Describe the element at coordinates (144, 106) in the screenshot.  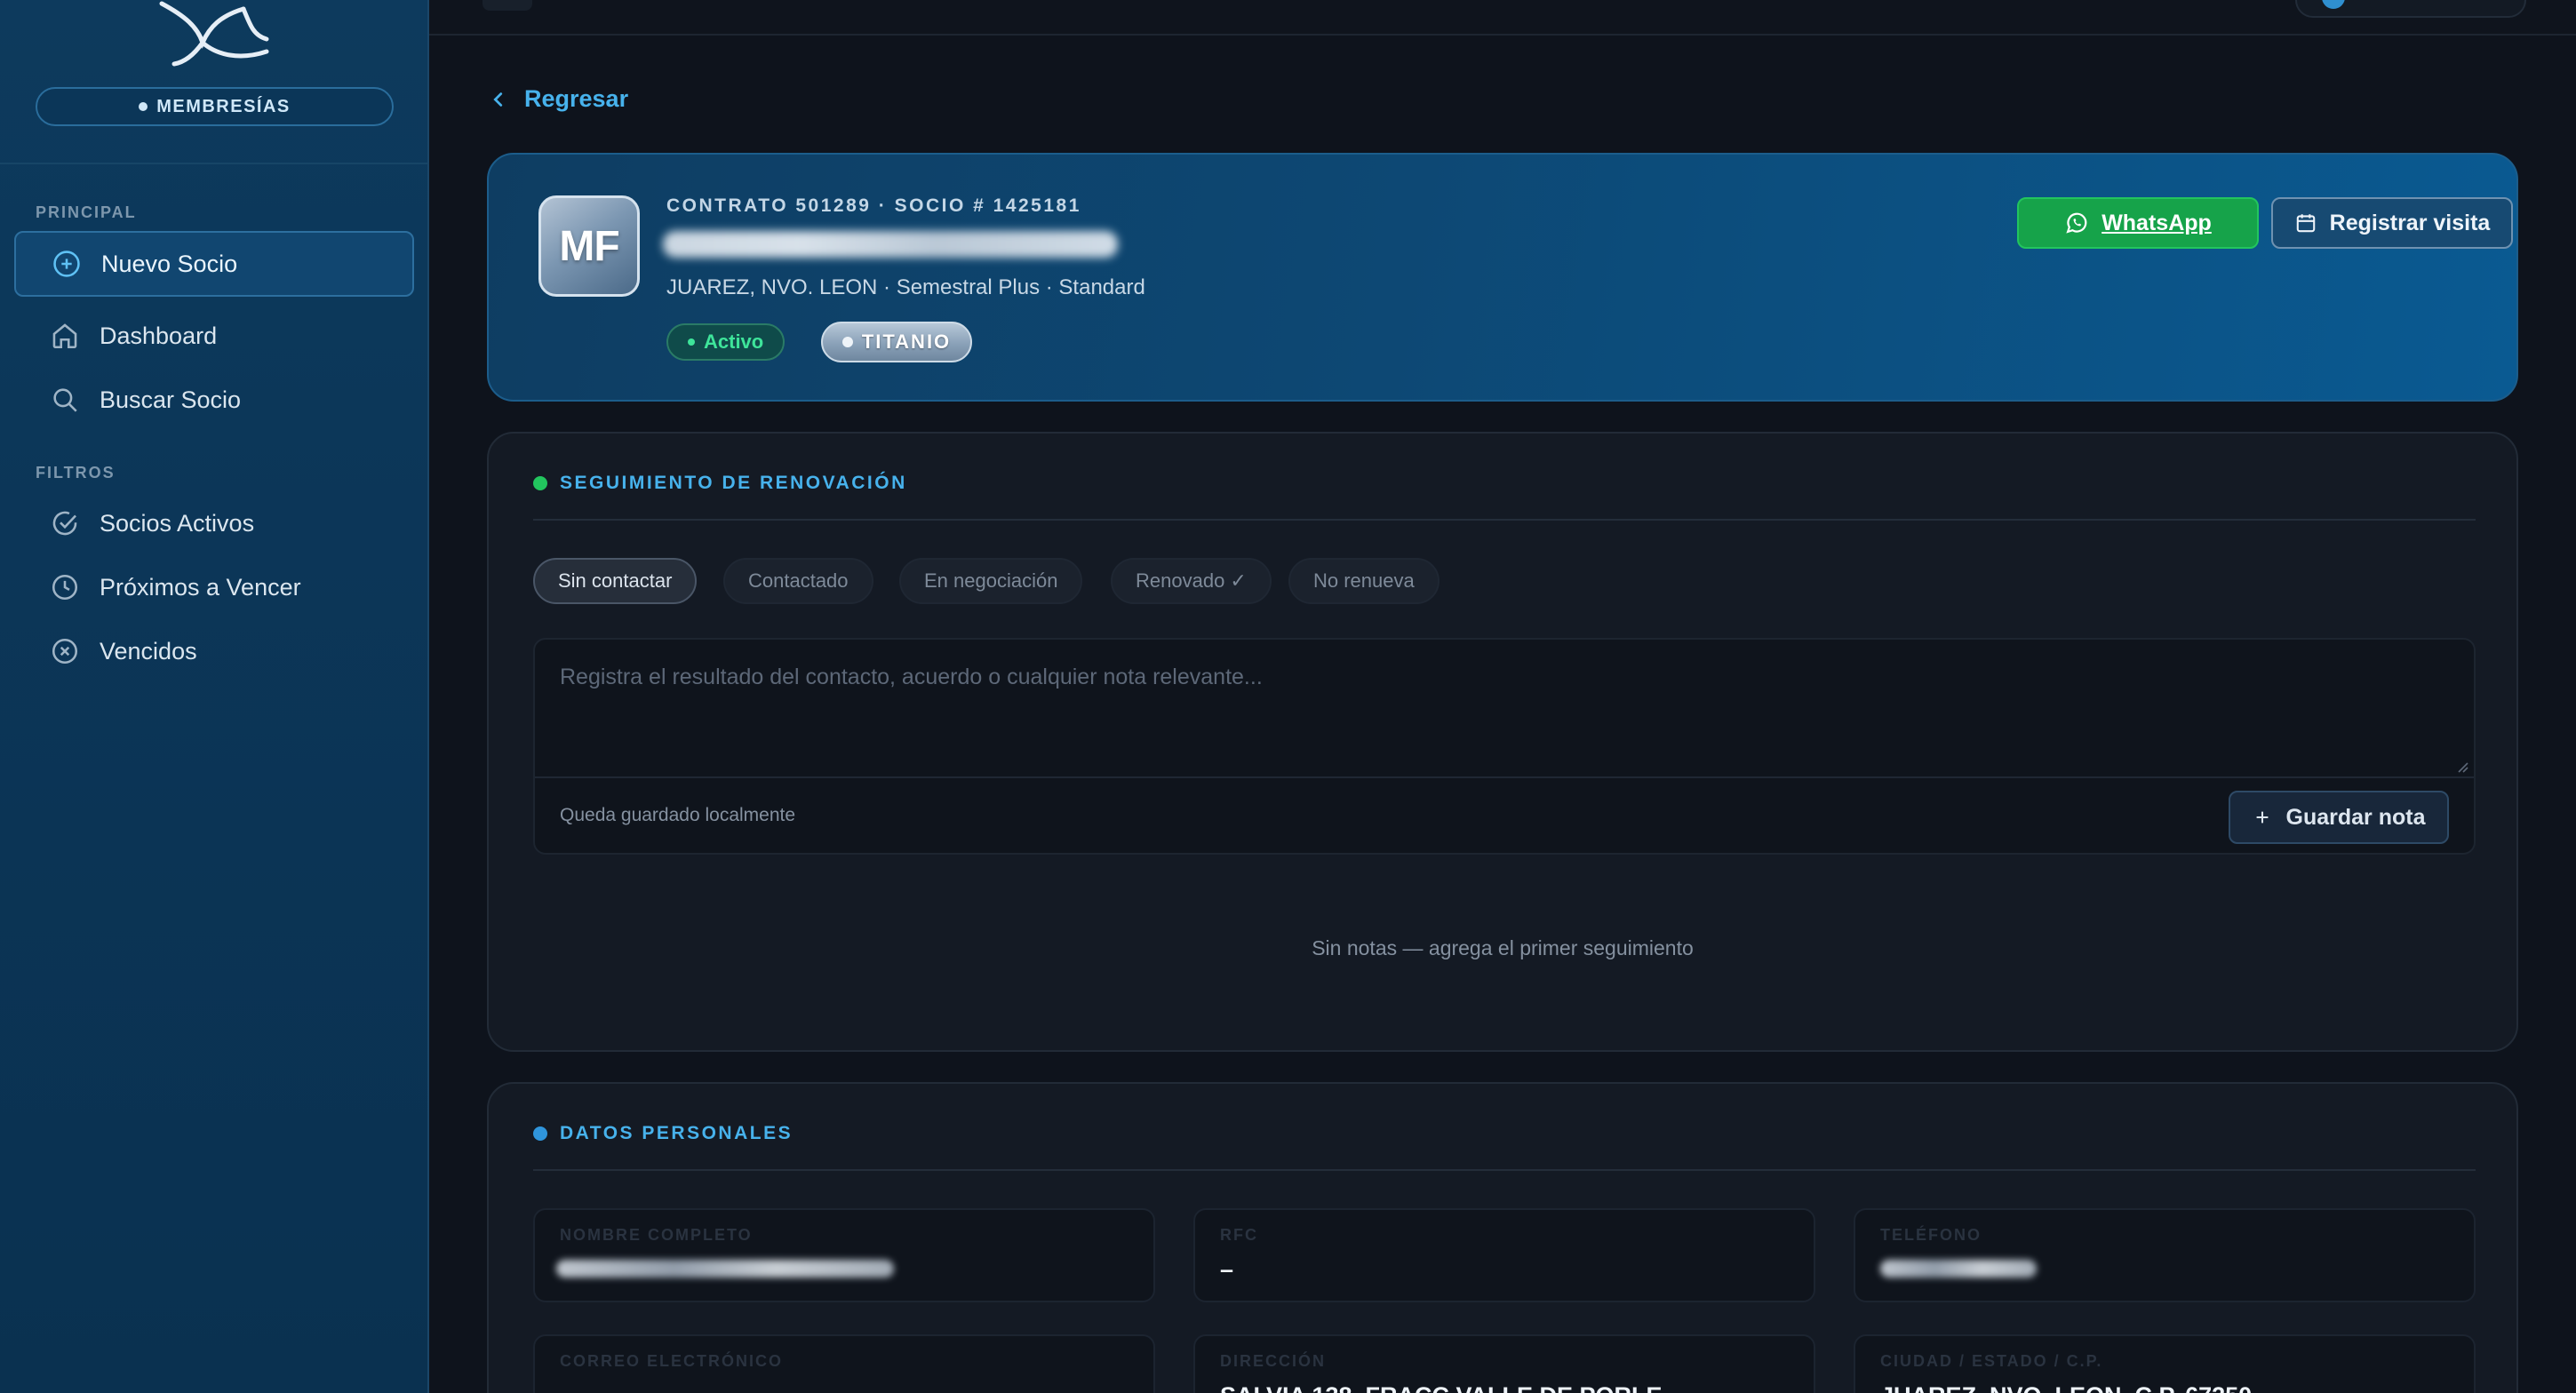
I see `brand-dot` at that location.